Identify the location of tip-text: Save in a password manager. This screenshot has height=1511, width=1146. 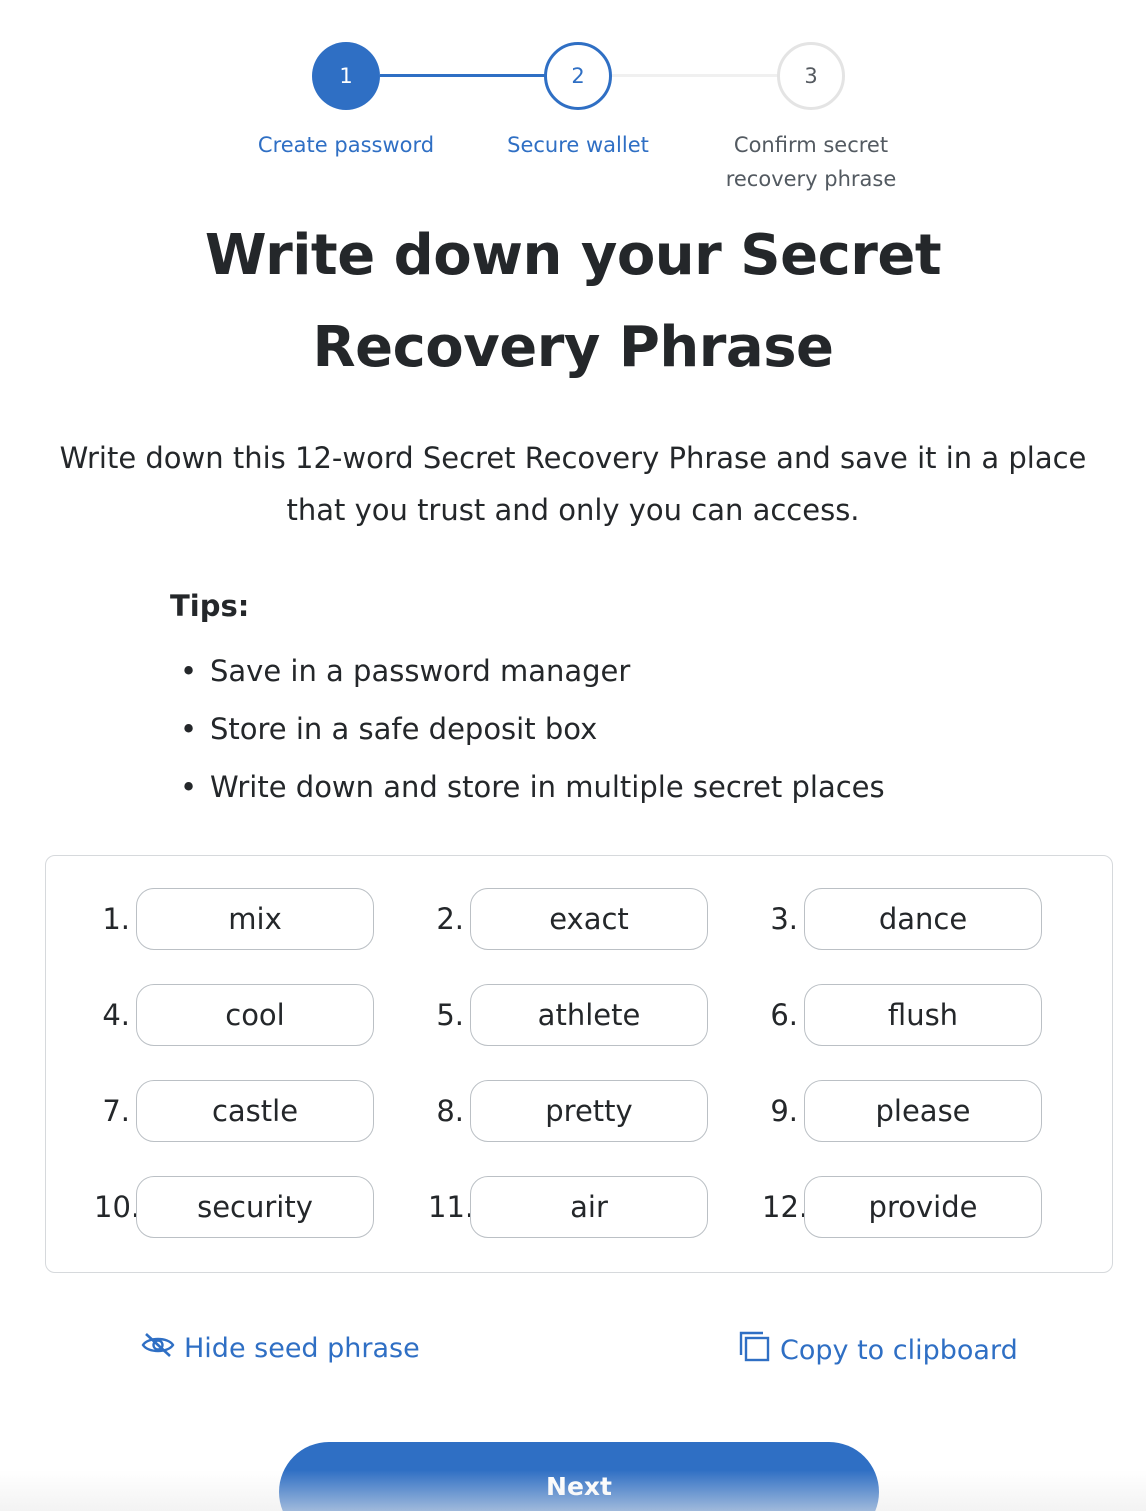
(420, 671).